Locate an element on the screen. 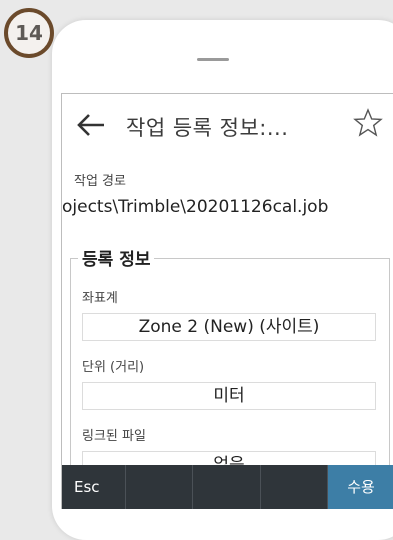  coordinate-system-field: Zone 2 (New) (사이트) is located at coordinates (229, 327).